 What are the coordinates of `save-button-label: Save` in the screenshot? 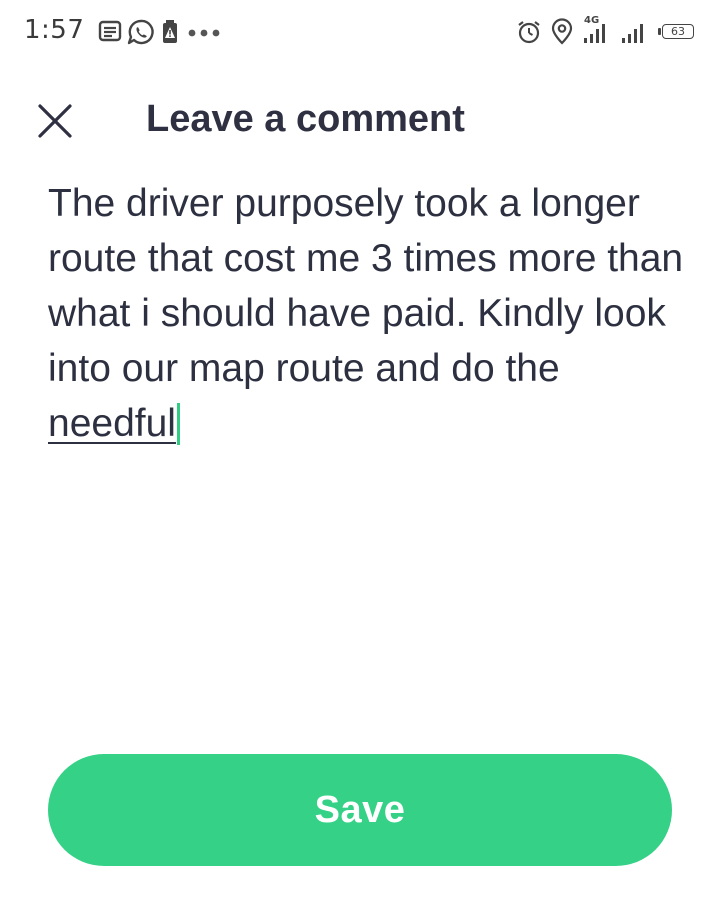 It's located at (360, 809).